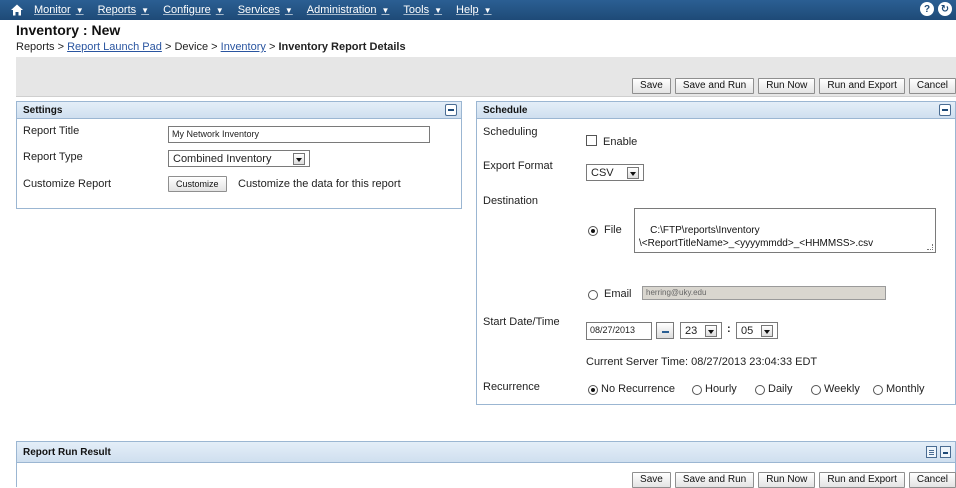 The image size is (956, 488). Describe the element at coordinates (43, 110) in the screenshot. I see `settings-title: Settings` at that location.